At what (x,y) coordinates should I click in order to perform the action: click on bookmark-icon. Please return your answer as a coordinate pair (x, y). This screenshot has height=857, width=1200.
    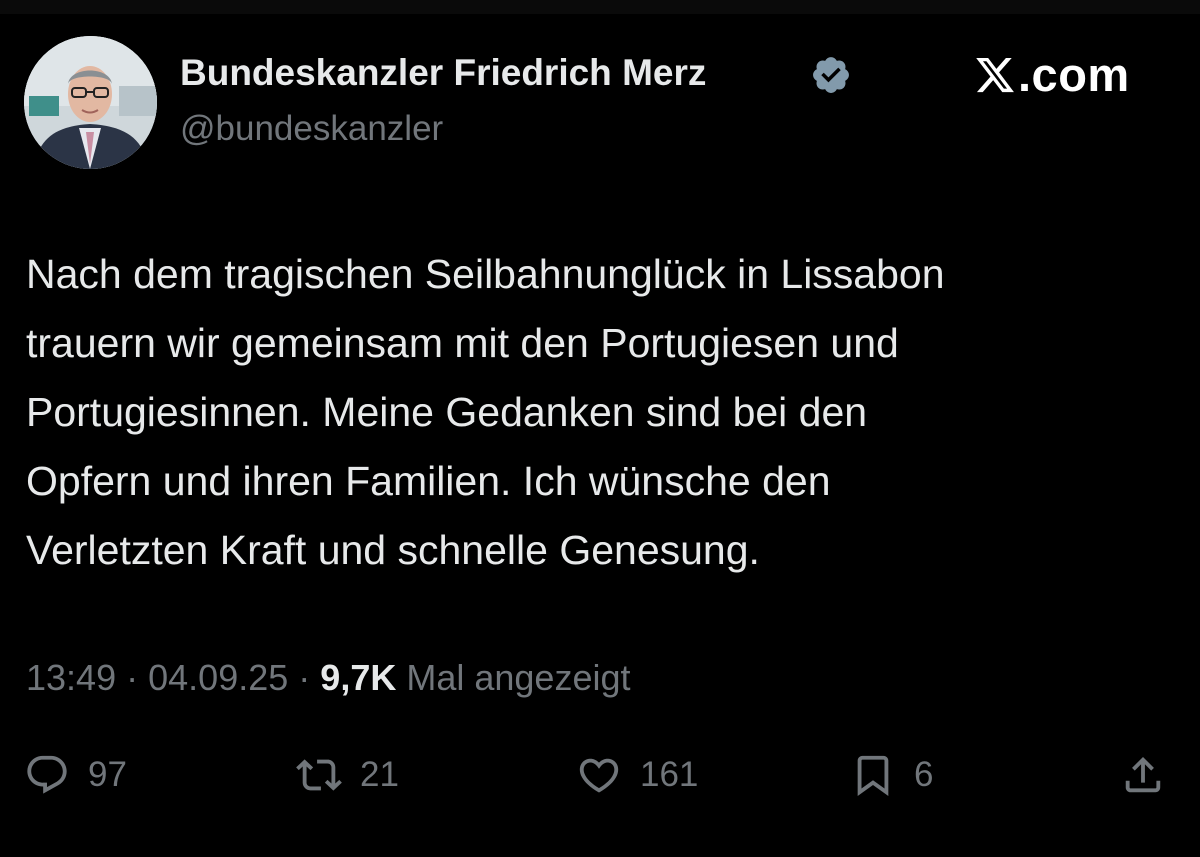
    Looking at the image, I should click on (873, 775).